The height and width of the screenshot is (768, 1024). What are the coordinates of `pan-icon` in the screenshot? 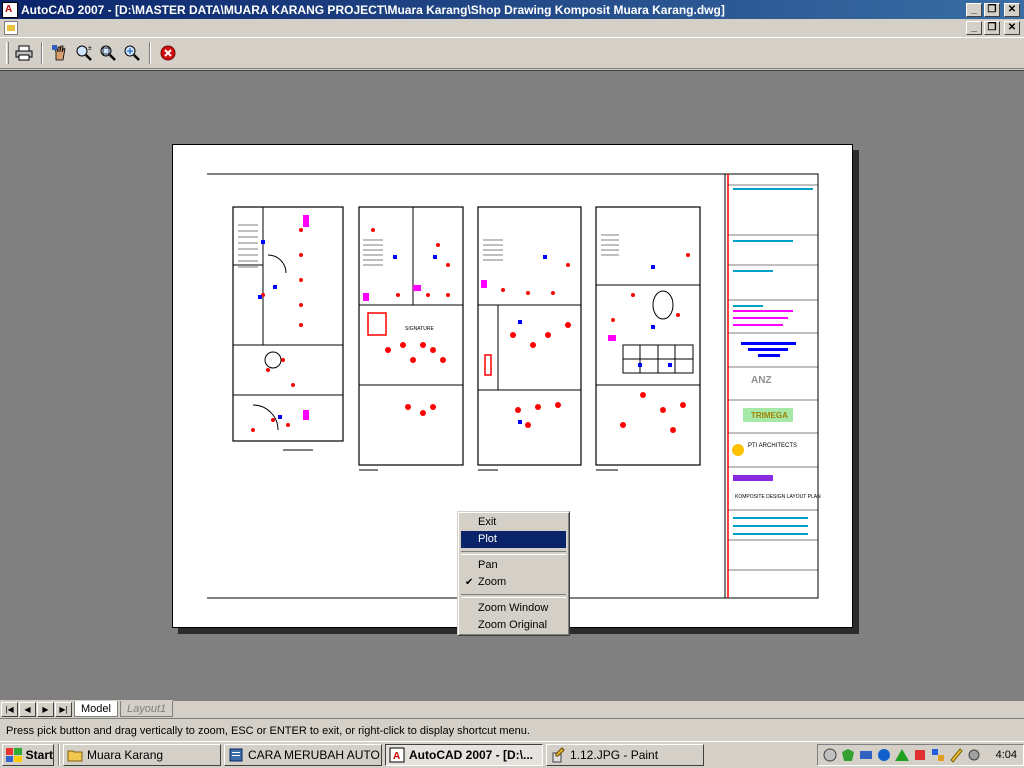 It's located at (59, 53).